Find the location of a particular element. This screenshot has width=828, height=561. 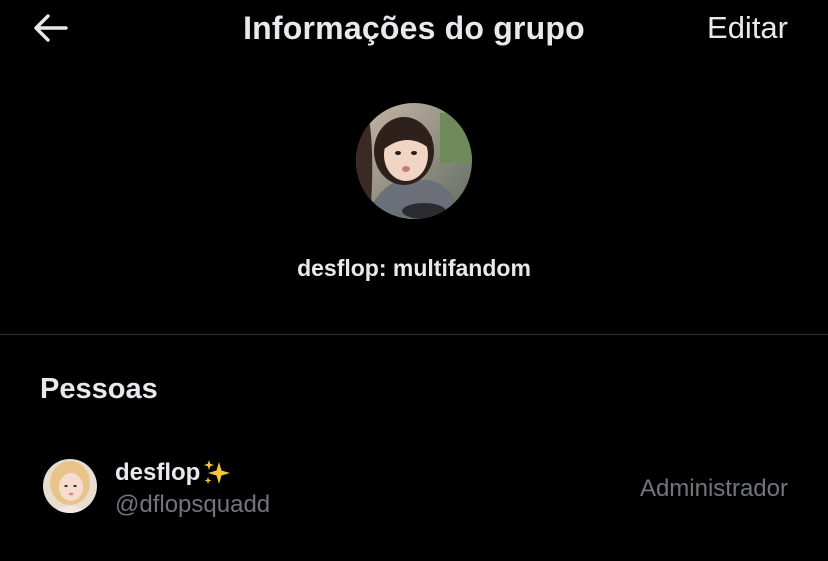

people-section-title: Pessoas is located at coordinates (99, 389).